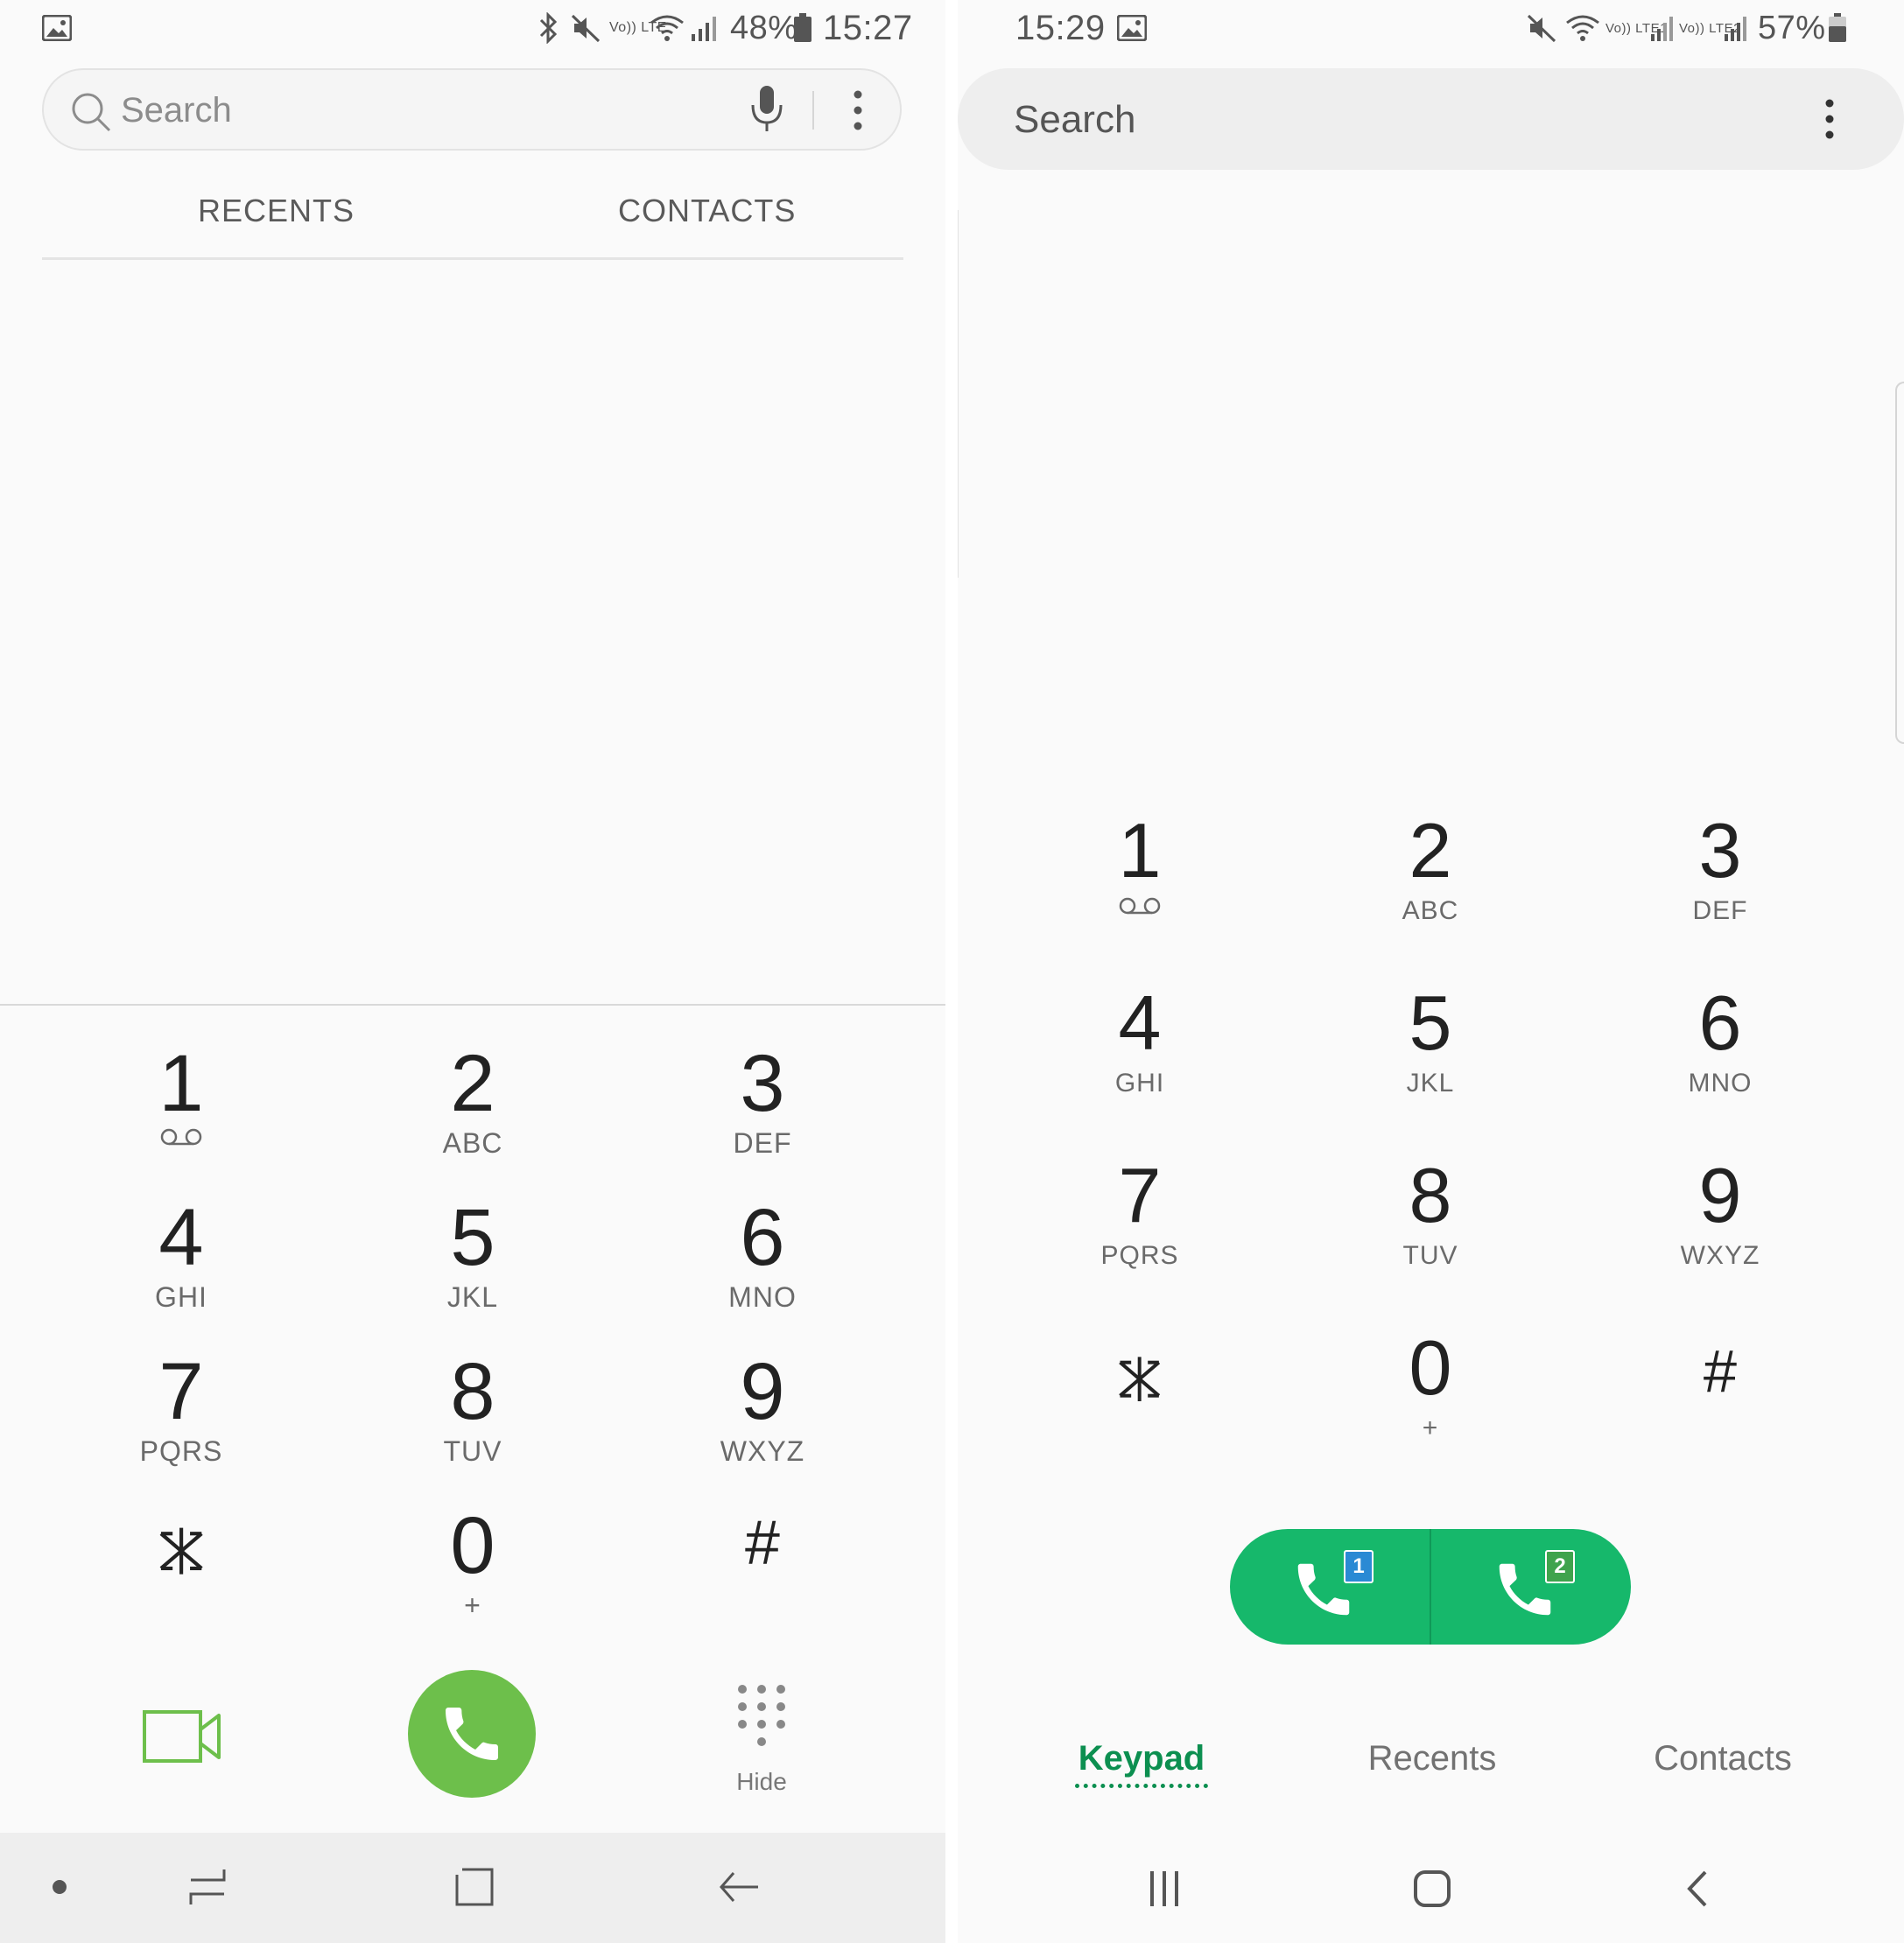 The height and width of the screenshot is (1943, 1904). Describe the element at coordinates (1722, 1759) in the screenshot. I see `tab-contacts: Contacts` at that location.